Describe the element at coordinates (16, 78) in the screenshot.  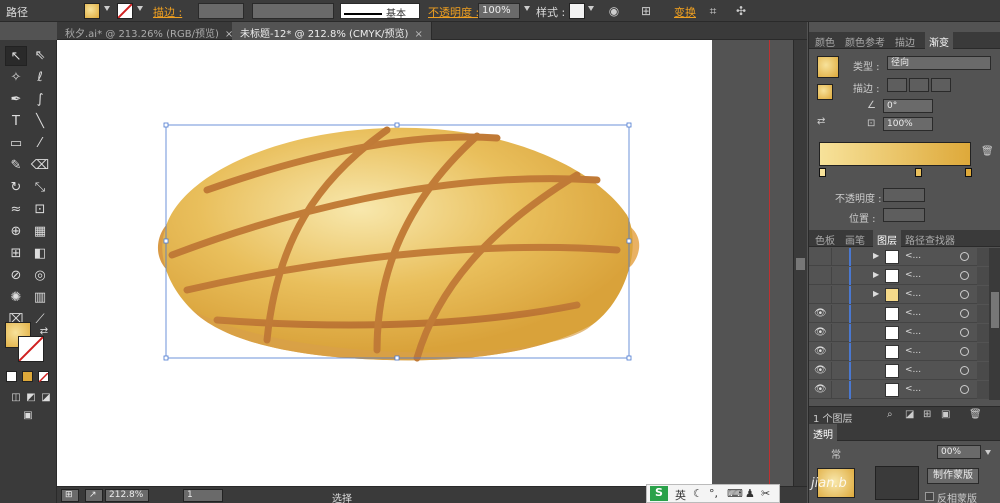
I see `magic-wand-tool-icon: ✧` at that location.